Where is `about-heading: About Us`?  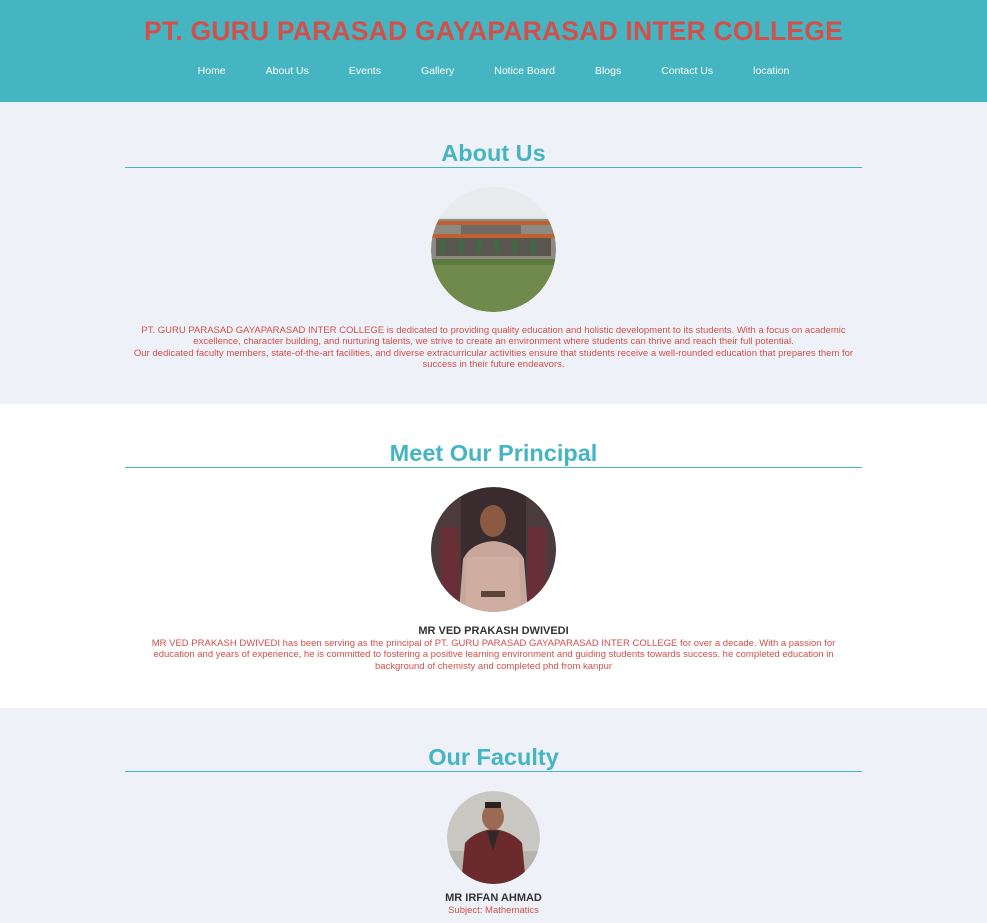 about-heading: About Us is located at coordinates (493, 153).